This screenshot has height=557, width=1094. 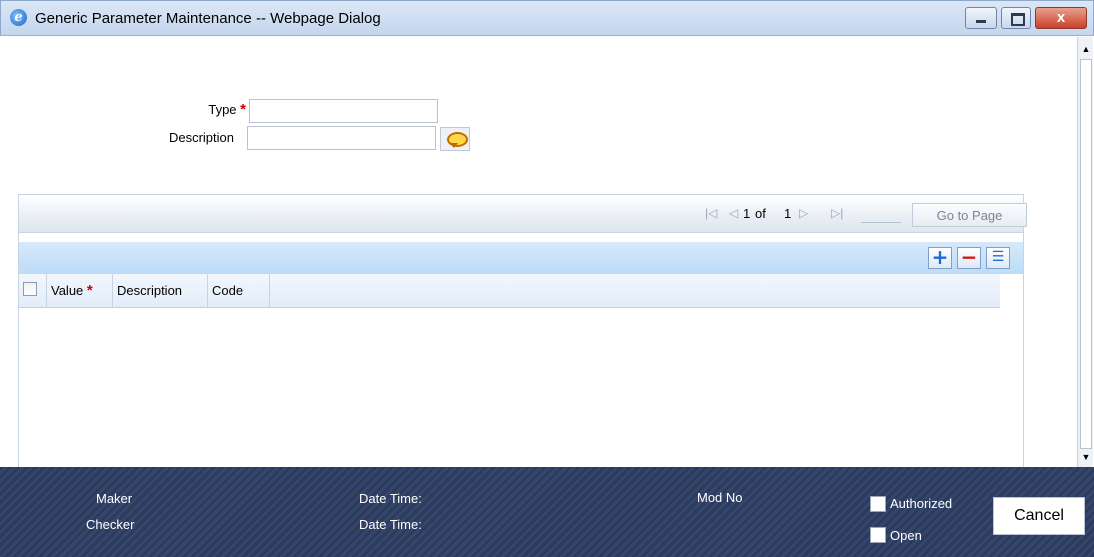 I want to click on close-icon: x, so click(x=1061, y=18).